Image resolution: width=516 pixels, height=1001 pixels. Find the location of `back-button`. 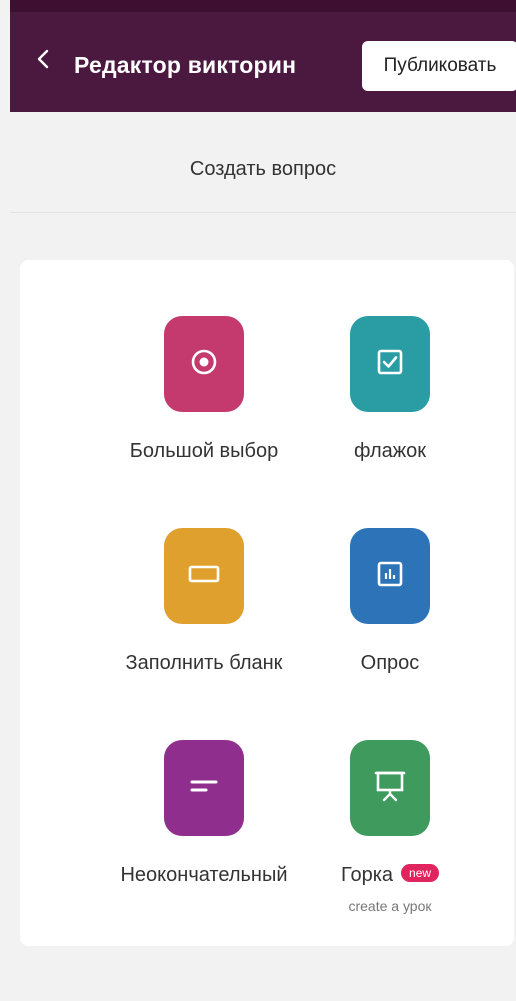

back-button is located at coordinates (43, 61).